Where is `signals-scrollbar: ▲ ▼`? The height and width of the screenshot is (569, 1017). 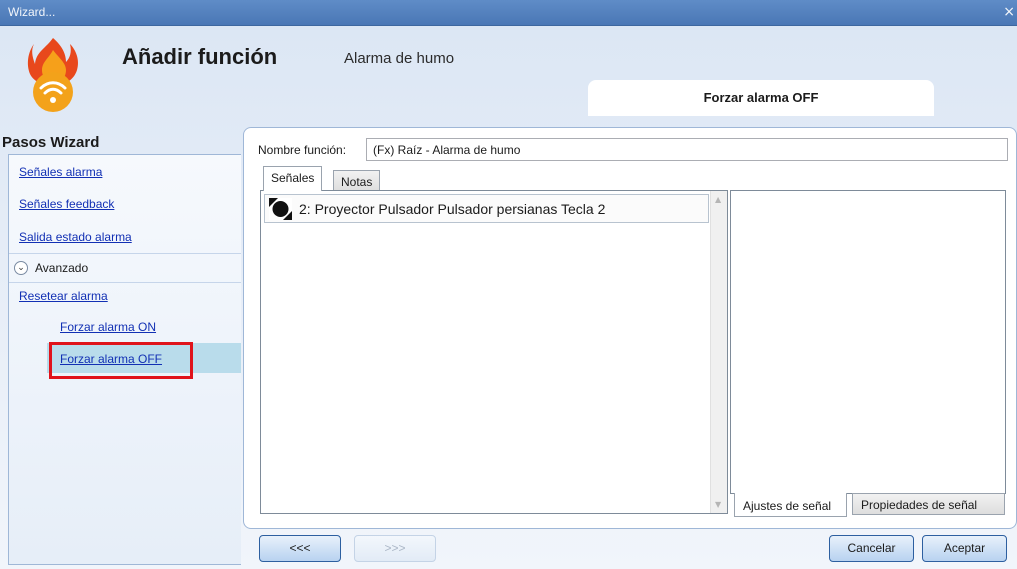
signals-scrollbar: ▲ ▼ is located at coordinates (718, 352).